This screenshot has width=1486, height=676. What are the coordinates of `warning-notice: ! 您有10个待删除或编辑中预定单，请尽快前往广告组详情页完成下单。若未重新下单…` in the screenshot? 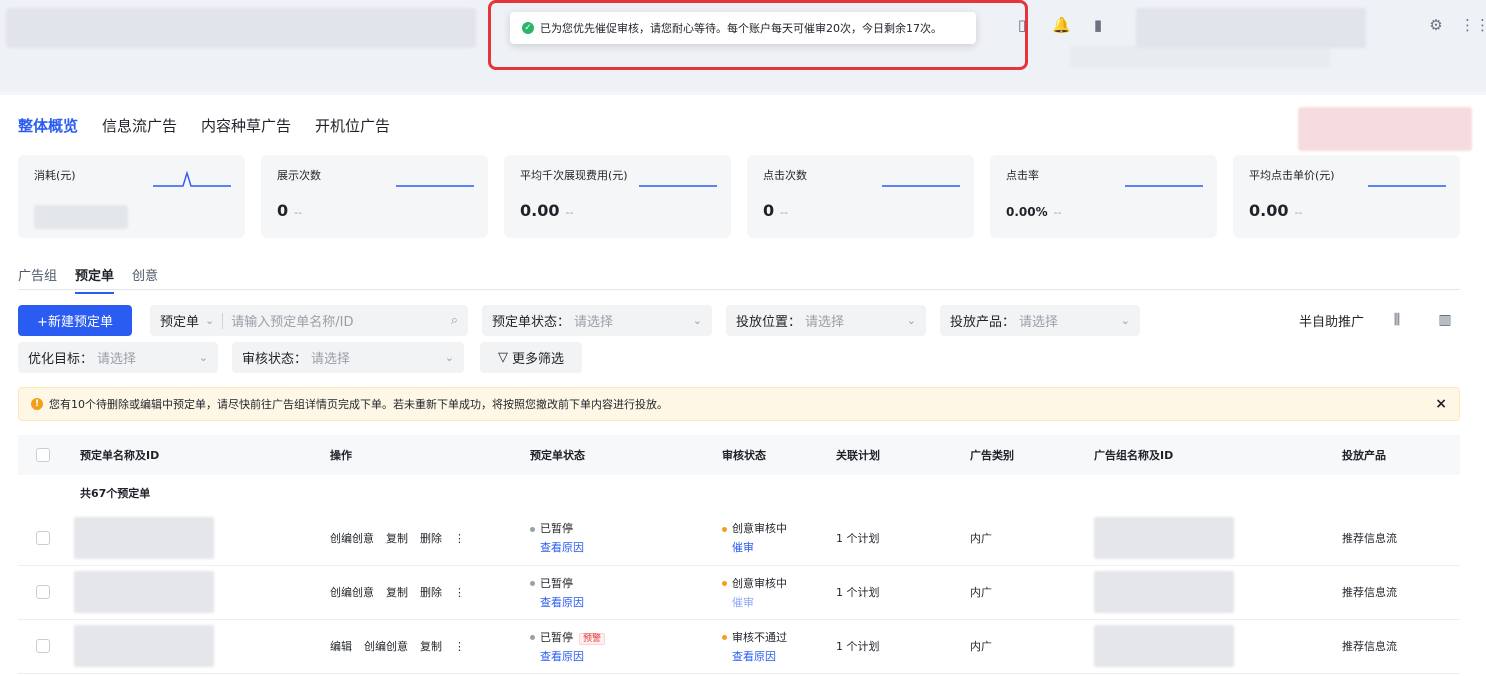 It's located at (739, 404).